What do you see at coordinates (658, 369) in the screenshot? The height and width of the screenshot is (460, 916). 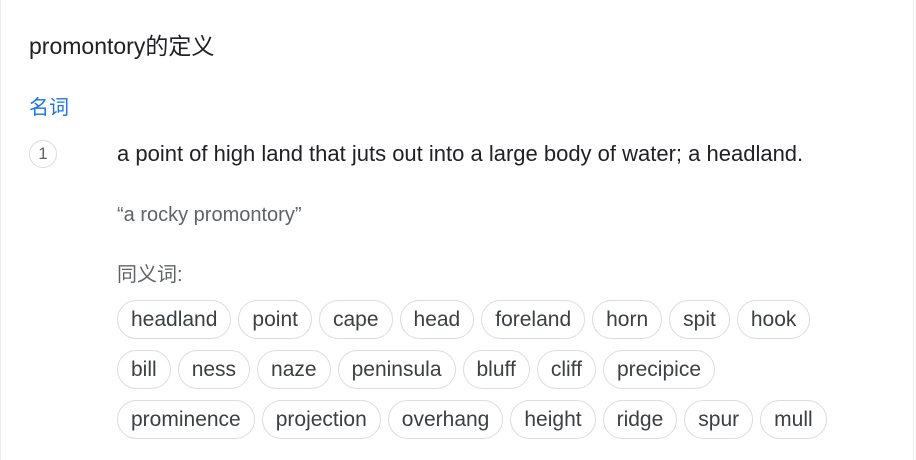 I see `synonym-chip: precipice` at bounding box center [658, 369].